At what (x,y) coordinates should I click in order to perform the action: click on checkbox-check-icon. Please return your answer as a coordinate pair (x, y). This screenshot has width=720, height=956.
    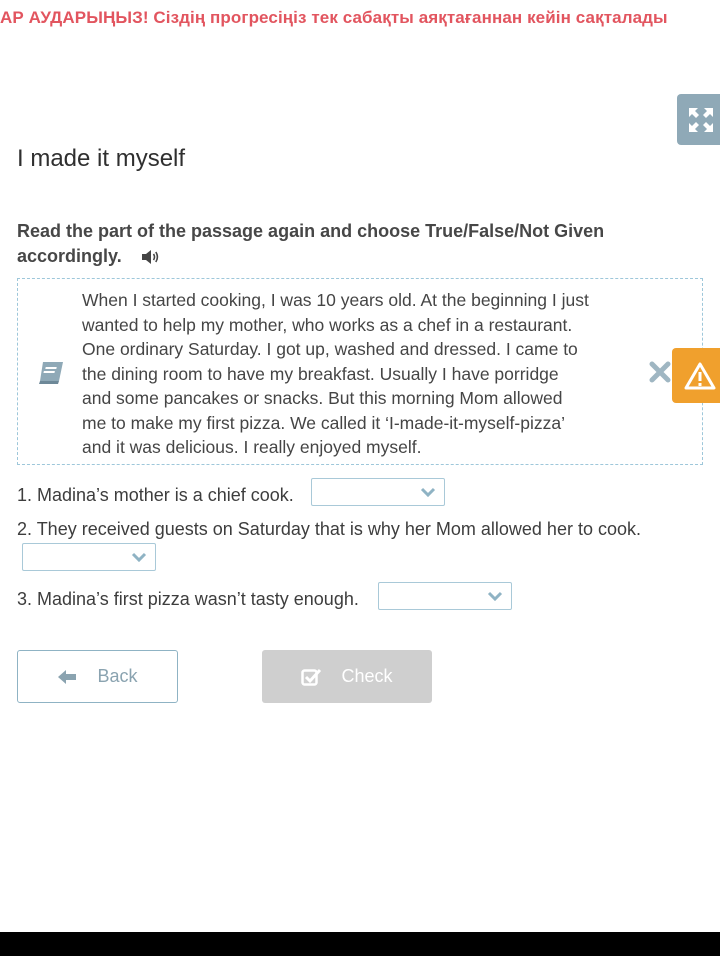
    Looking at the image, I should click on (311, 677).